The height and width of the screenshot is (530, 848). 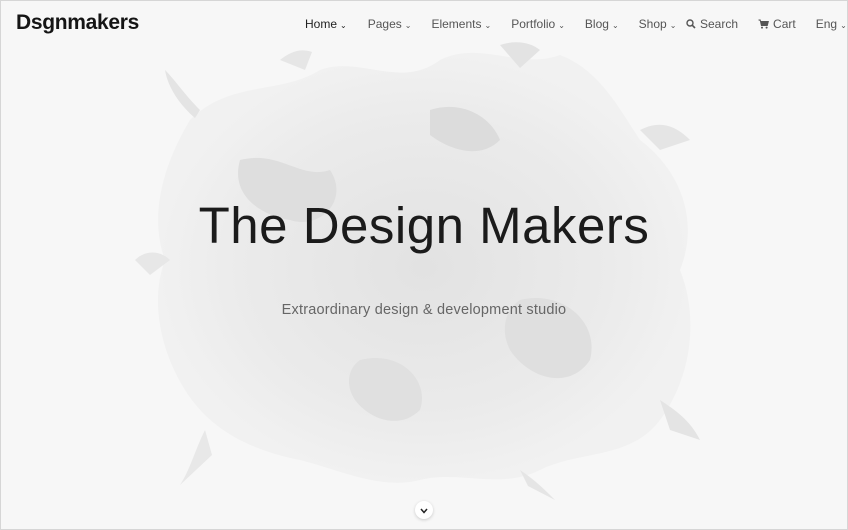 I want to click on search-icon, so click(x=691, y=24).